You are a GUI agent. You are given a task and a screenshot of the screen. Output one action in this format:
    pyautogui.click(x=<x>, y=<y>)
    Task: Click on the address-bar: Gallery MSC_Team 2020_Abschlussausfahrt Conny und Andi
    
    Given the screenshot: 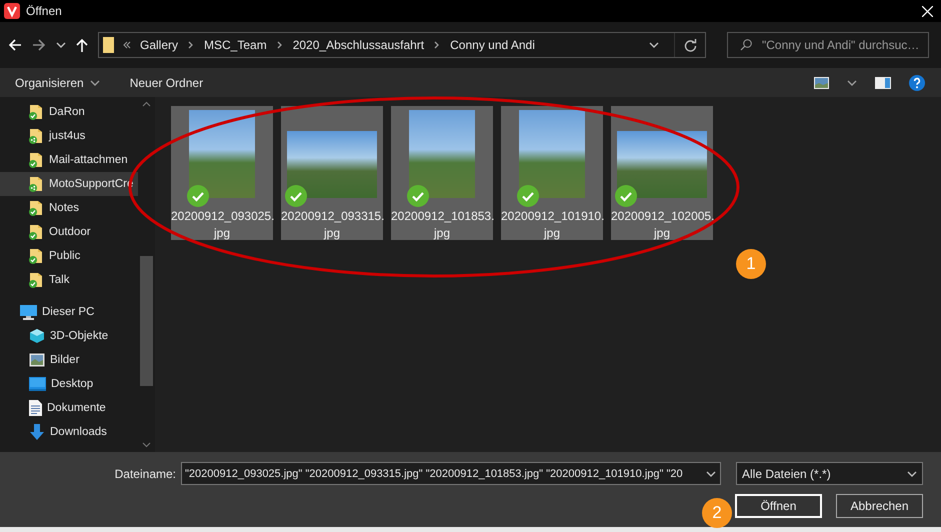 What is the action you would take?
    pyautogui.click(x=402, y=45)
    